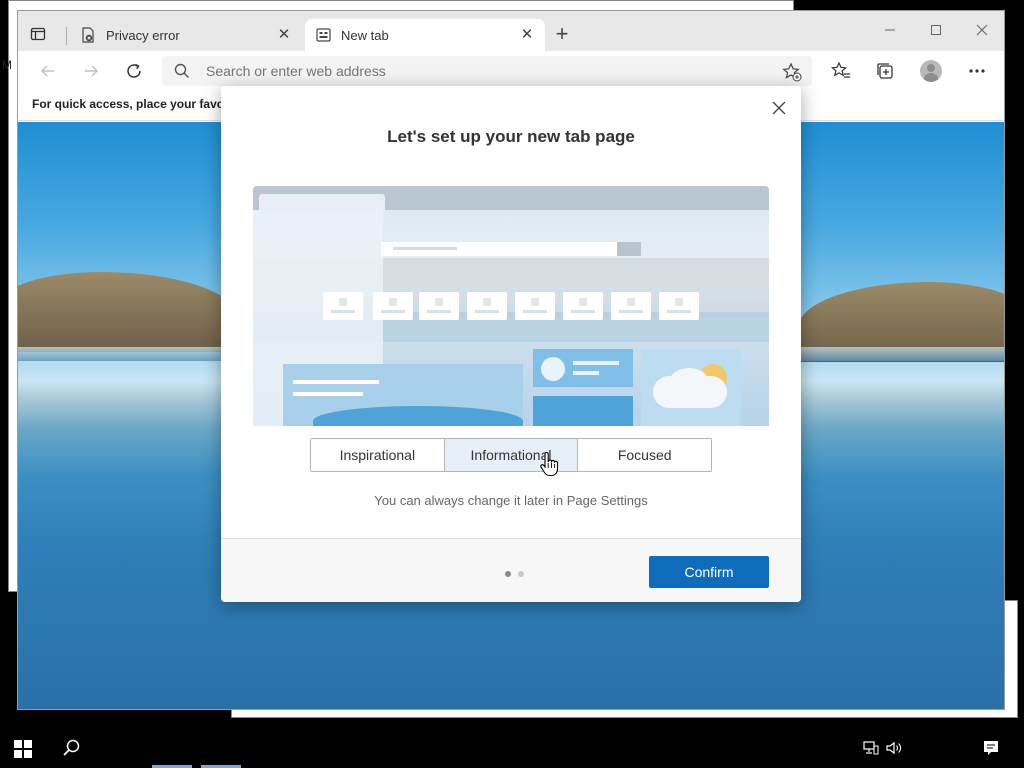  I want to click on background-window-text: M, so click(7, 65).